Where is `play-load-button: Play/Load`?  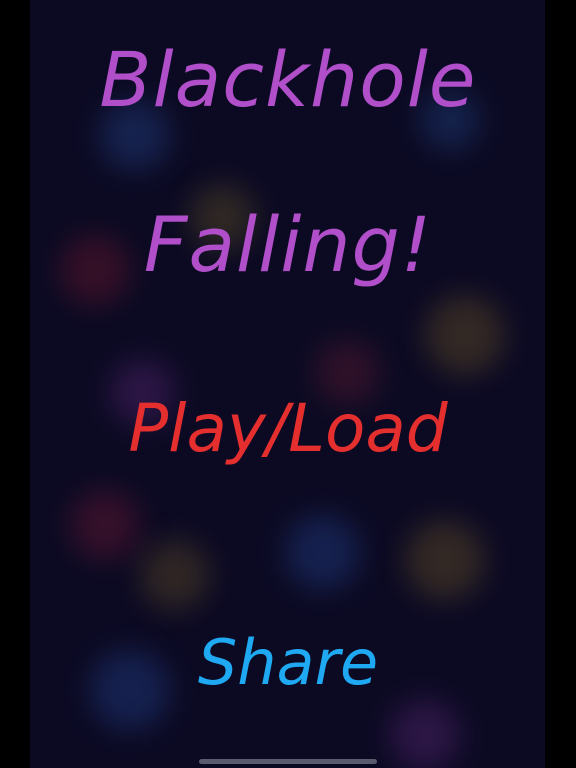
play-load-button: Play/Load is located at coordinates (288, 429).